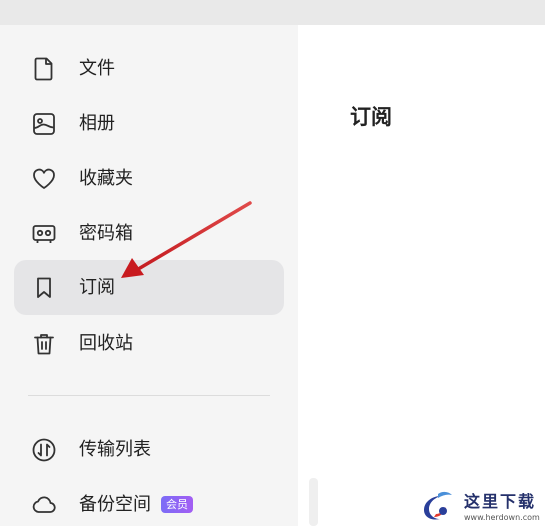  Describe the element at coordinates (44, 450) in the screenshot. I see `transfer-icon` at that location.